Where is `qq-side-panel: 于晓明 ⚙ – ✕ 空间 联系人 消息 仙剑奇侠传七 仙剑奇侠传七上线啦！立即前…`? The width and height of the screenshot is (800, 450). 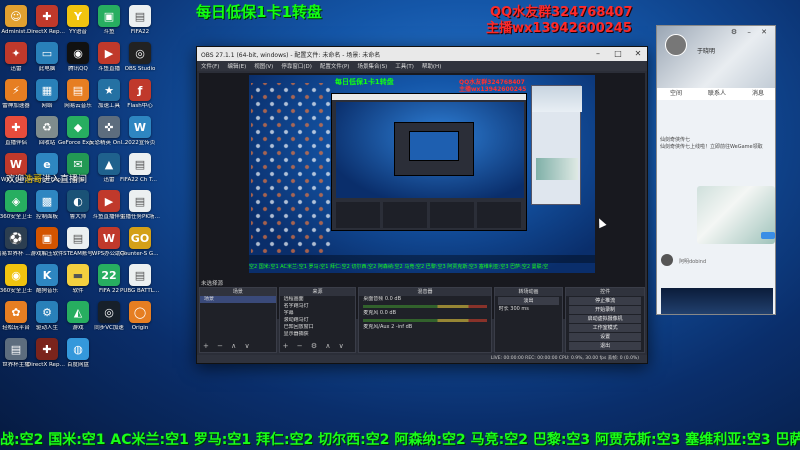 qq-side-panel: 于晓明 ⚙ – ✕ 空间 联系人 消息 仙剑奇侠传七 仙剑奇侠传七上线啦！立即前… is located at coordinates (716, 170).